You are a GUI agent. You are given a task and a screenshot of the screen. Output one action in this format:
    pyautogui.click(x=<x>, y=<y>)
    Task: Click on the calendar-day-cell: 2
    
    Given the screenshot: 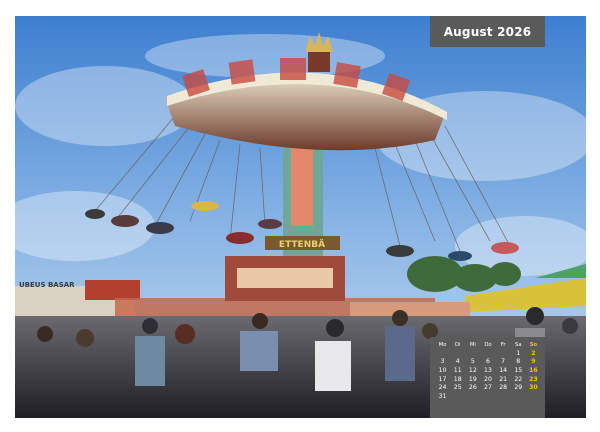 What is the action you would take?
    pyautogui.click(x=533, y=353)
    